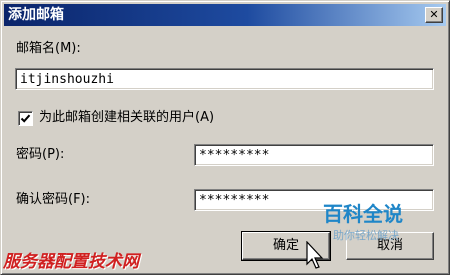 This screenshot has height=275, width=450. What do you see at coordinates (234, 200) in the screenshot?
I see `confirm-password-value: *********` at bounding box center [234, 200].